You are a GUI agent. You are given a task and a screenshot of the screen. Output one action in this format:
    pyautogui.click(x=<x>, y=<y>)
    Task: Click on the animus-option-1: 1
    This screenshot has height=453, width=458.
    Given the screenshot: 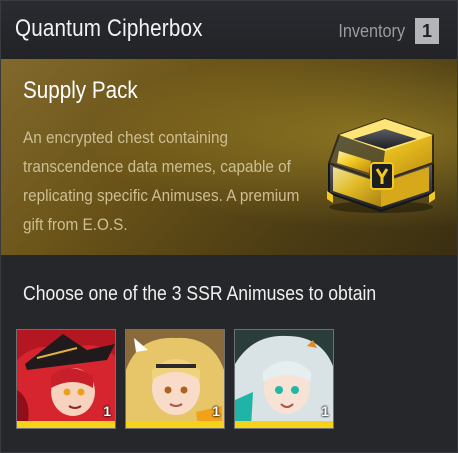 What is the action you would take?
    pyautogui.click(x=66, y=379)
    